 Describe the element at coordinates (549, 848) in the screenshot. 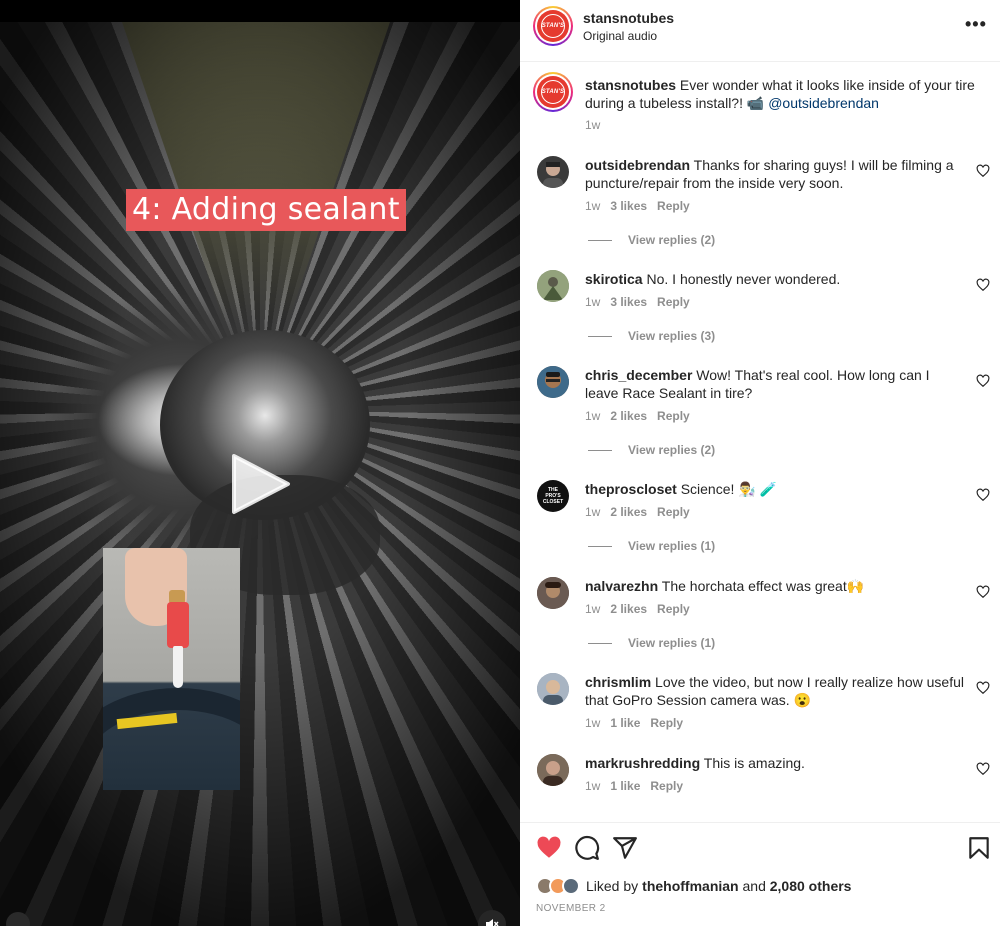

I see `heart-filled-icon` at that location.